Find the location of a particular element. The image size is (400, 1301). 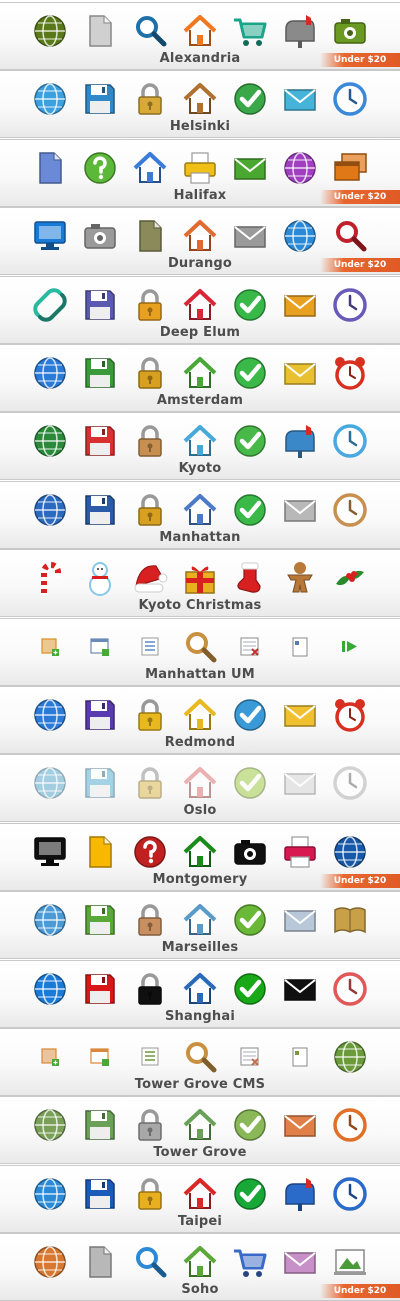

shopping-cart-icon is located at coordinates (250, 1262).